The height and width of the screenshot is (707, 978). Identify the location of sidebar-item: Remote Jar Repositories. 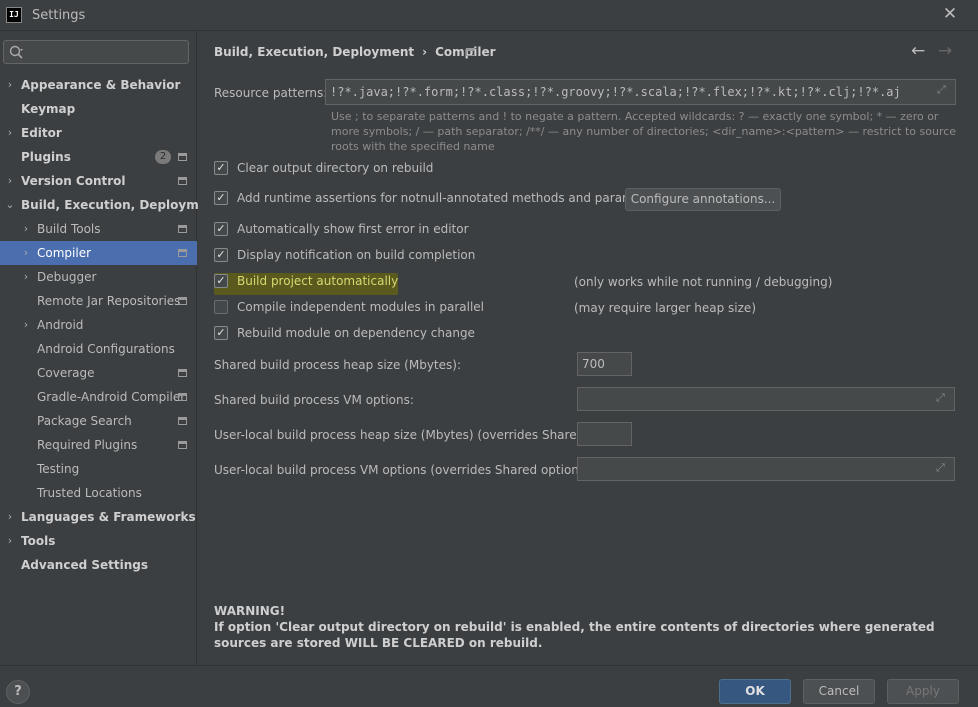
(98, 301).